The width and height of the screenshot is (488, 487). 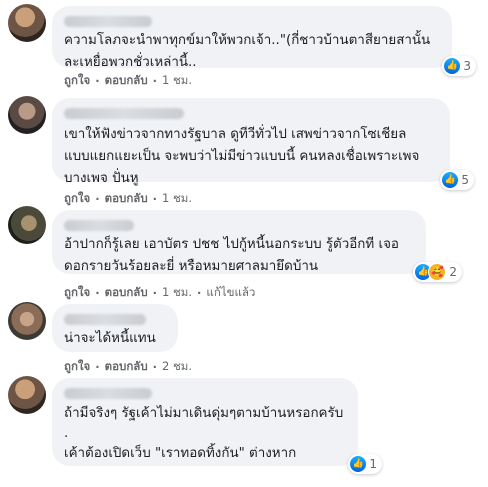 I want to click on care-reaction-icon: 🥰, so click(x=437, y=272).